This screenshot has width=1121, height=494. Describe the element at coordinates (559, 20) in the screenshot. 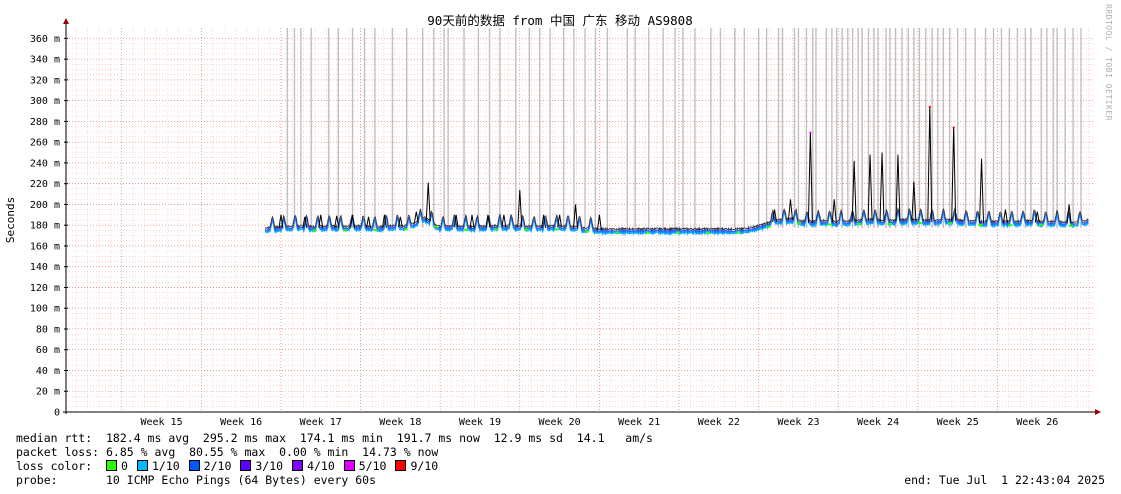

I see `chart-title: 90天前的数据 from 中国 广东 移动 AS9808` at that location.